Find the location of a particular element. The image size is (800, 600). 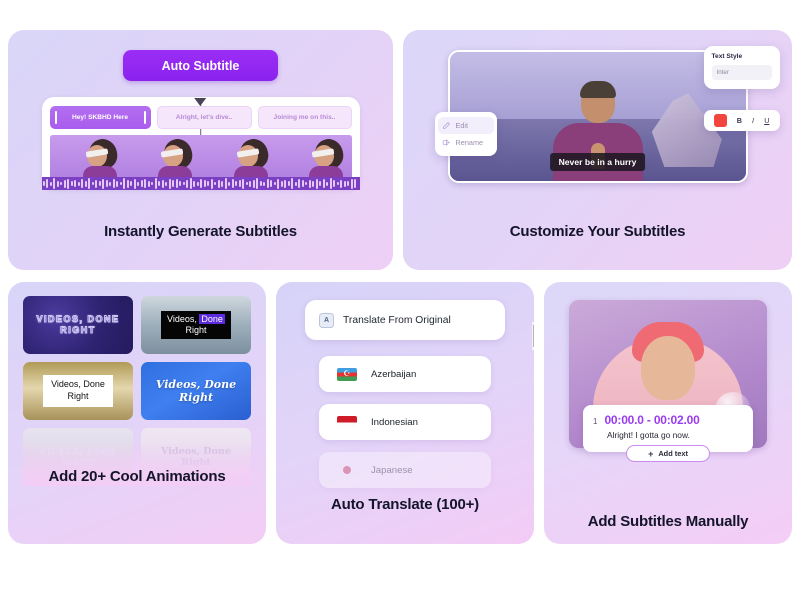

card-title-wrap: Customize Your Subtitles is located at coordinates (597, 238).